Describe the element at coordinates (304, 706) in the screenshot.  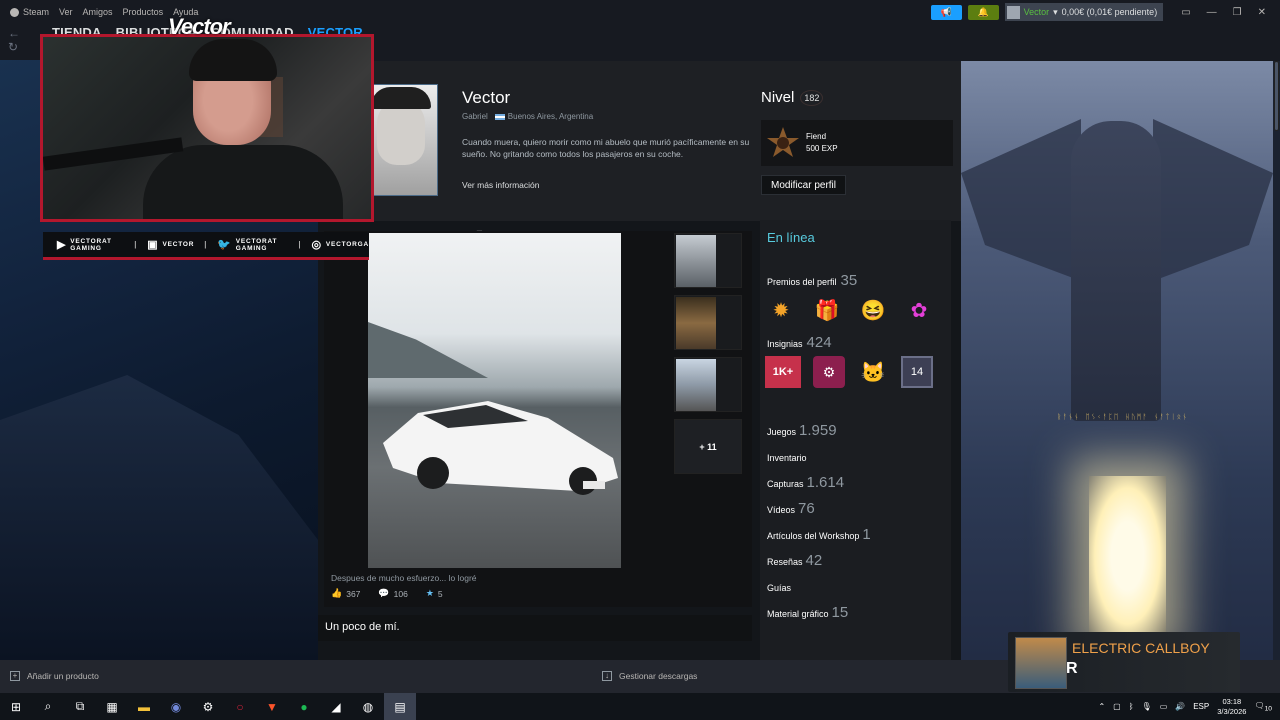
I see `spotify-icon: ●` at that location.